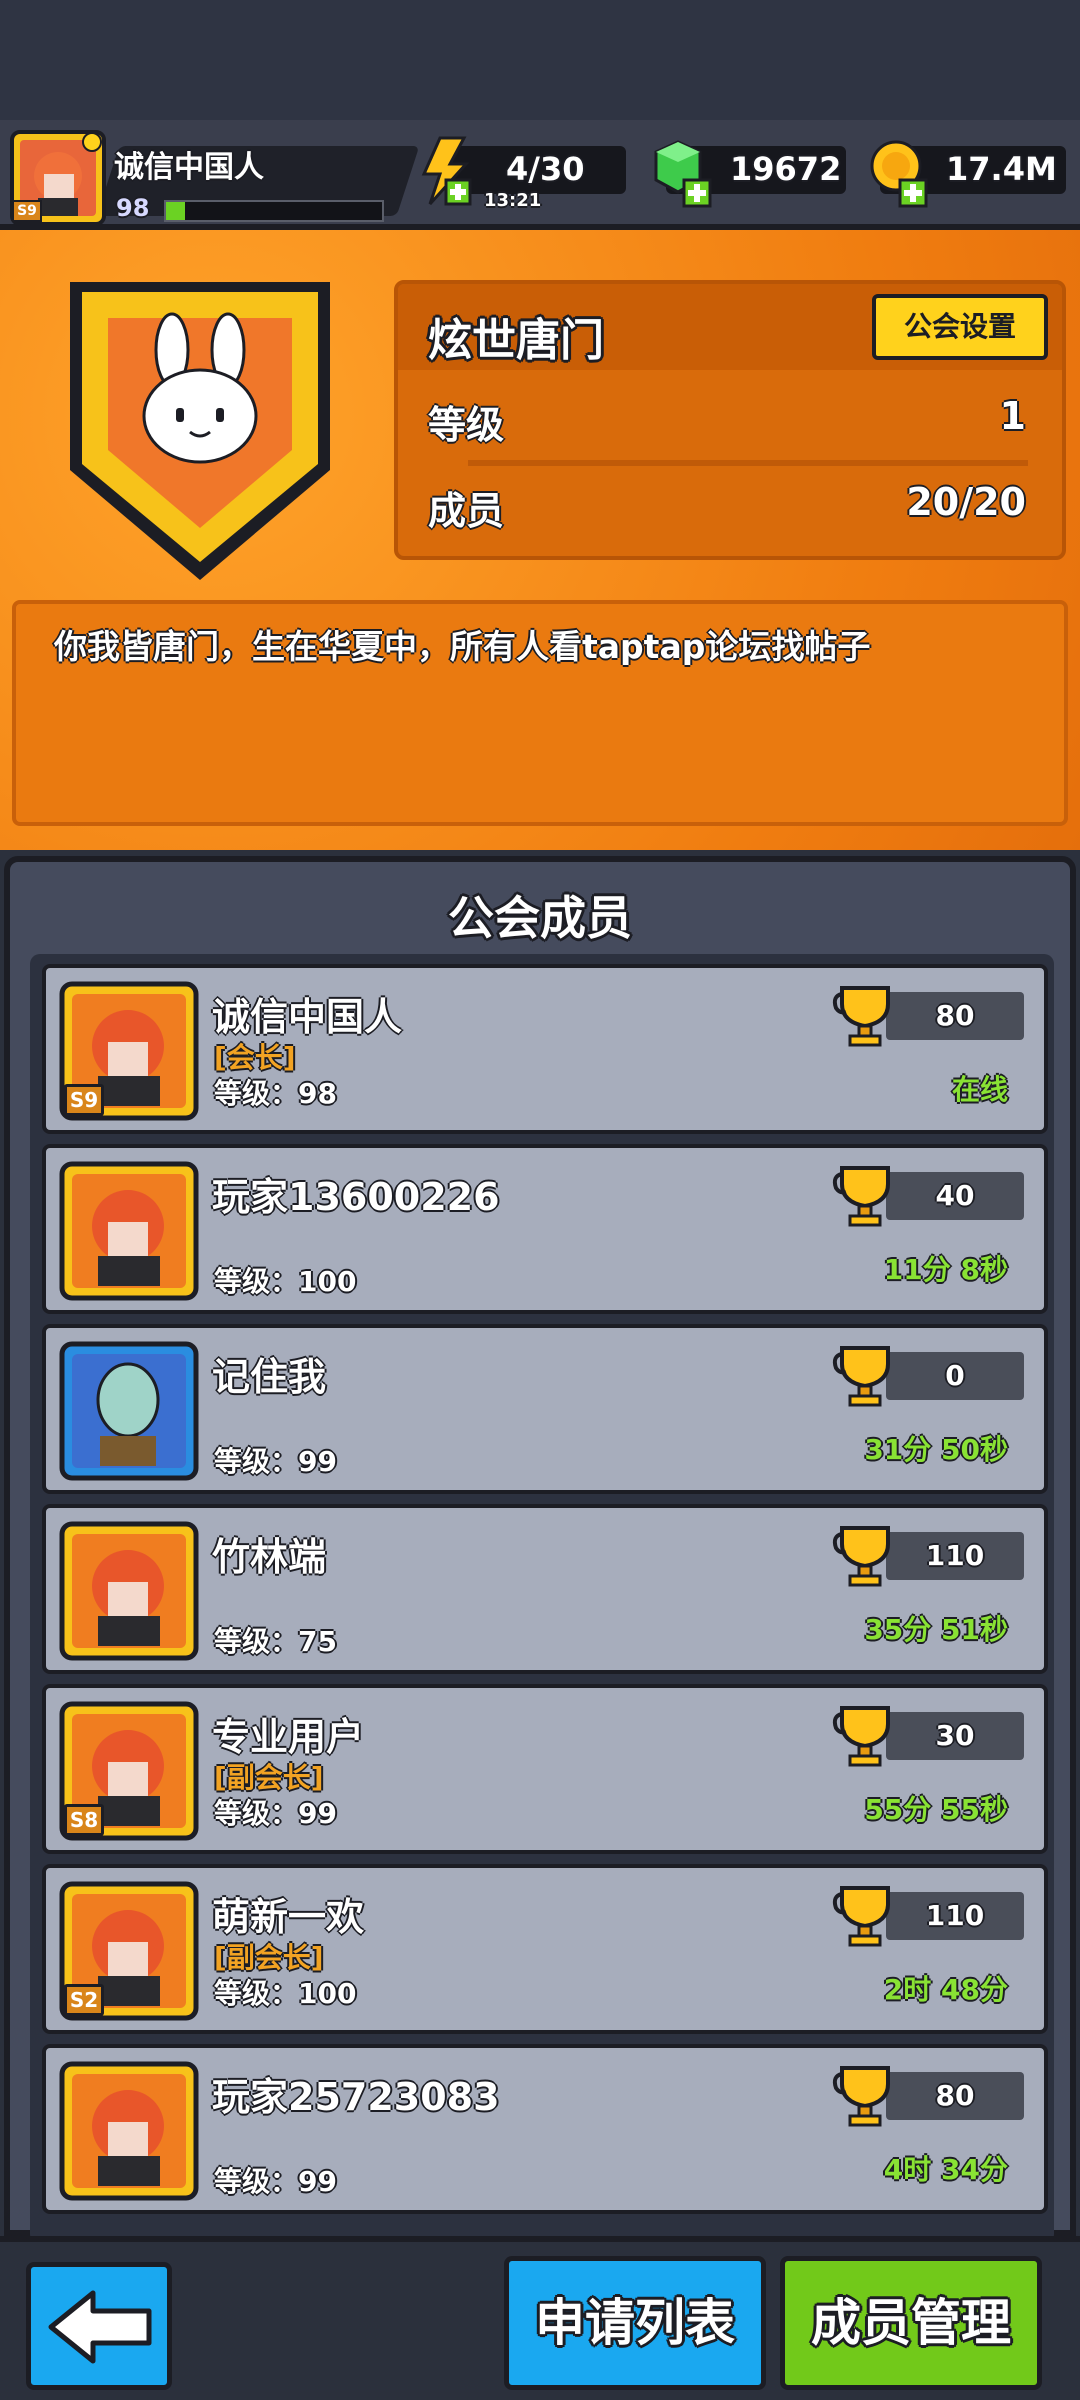  I want to click on guild-level-bar, so click(748, 463).